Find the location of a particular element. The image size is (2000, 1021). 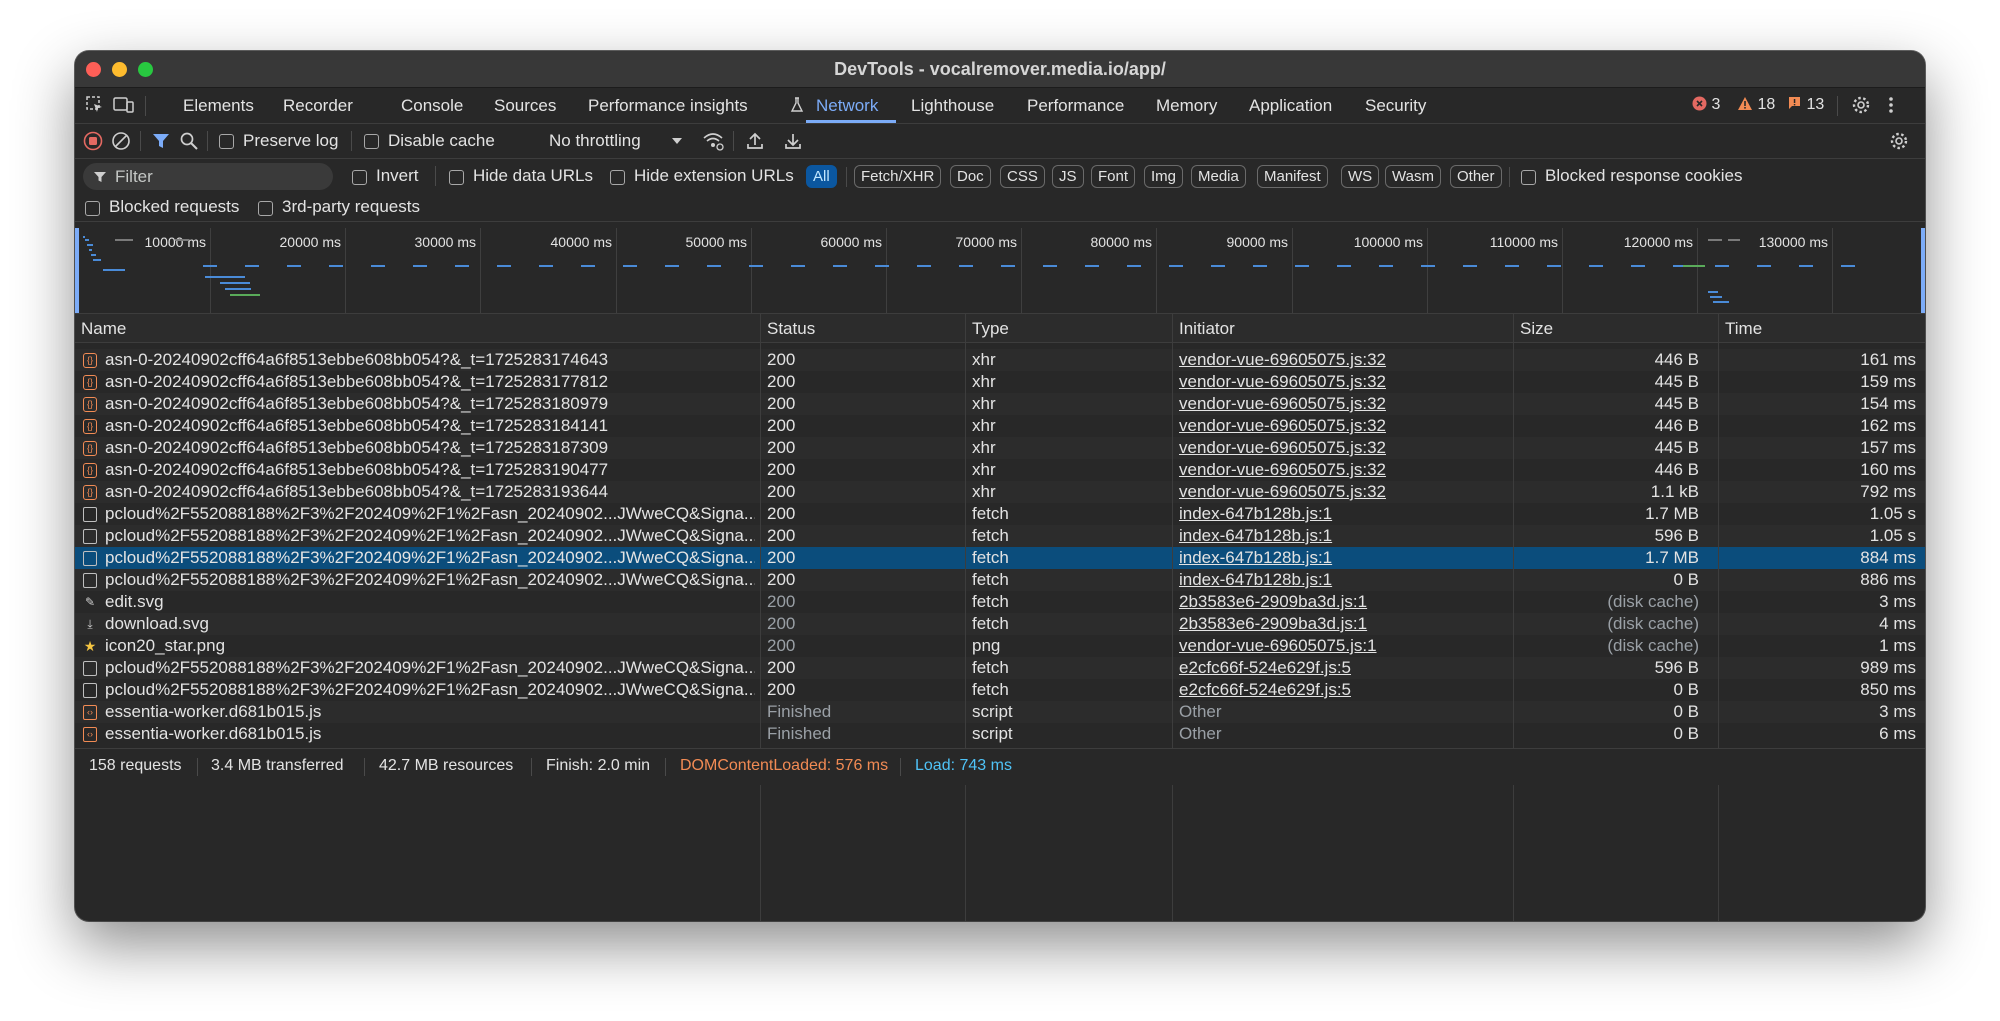

type-filter-other: Other is located at coordinates (1476, 176).